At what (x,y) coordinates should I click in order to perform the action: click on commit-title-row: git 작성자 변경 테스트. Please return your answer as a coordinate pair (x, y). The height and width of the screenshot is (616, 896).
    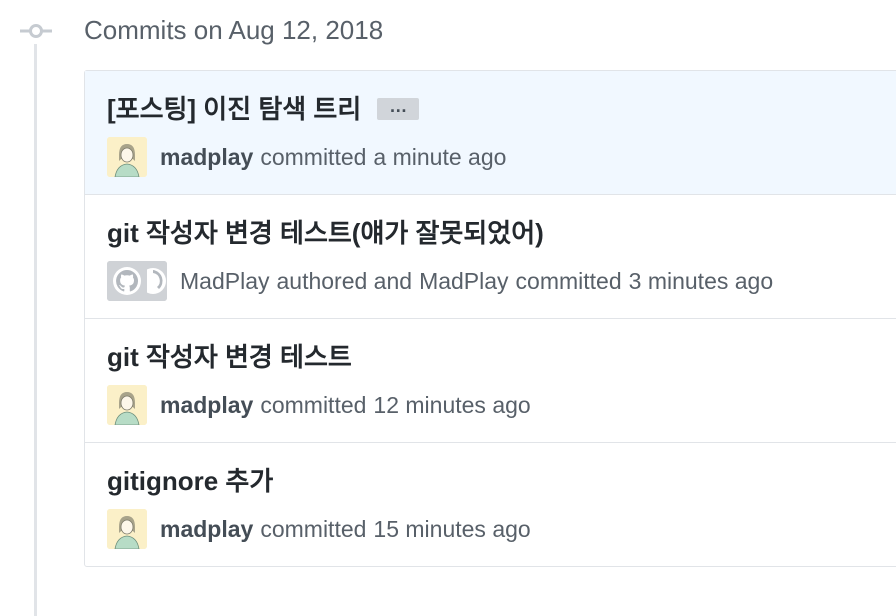
    Looking at the image, I should click on (229, 357).